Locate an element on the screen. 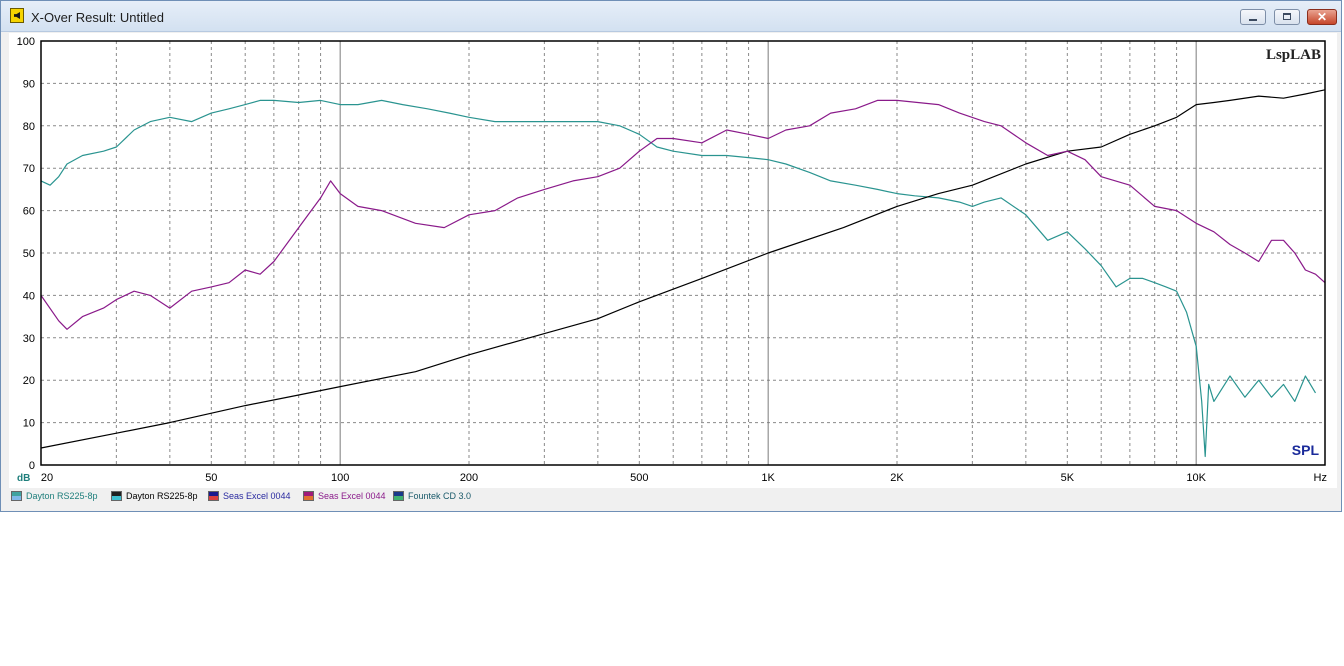 This screenshot has width=1344, height=666. maximize-icon is located at coordinates (1287, 16).